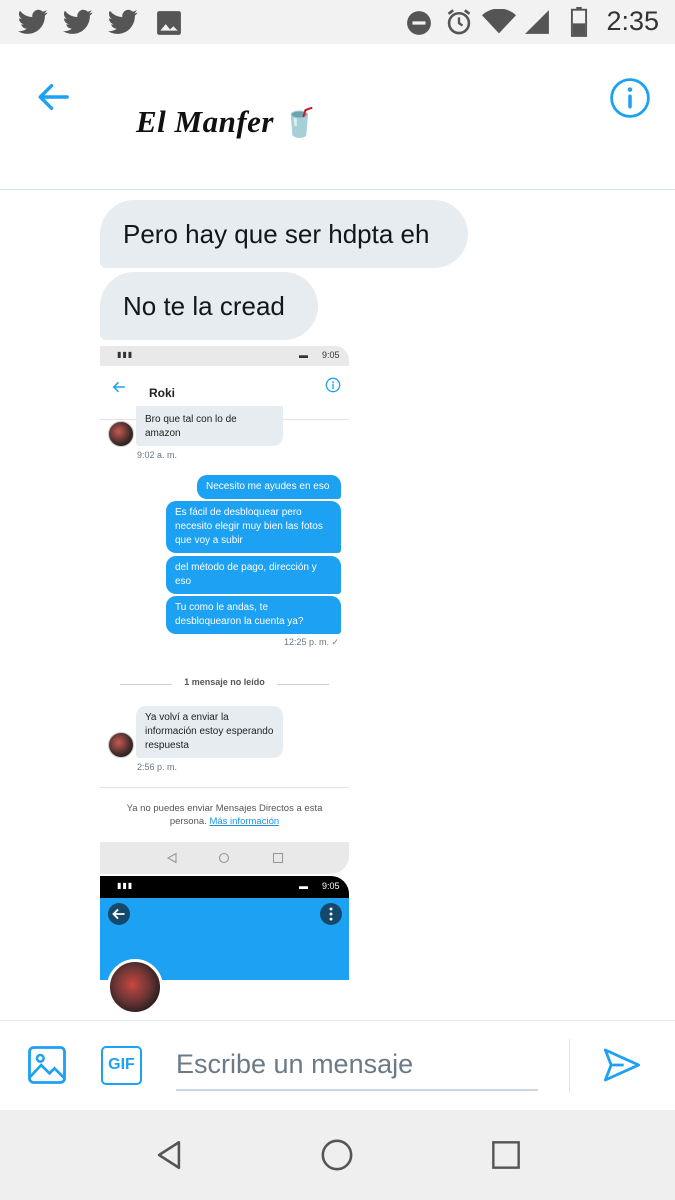 The width and height of the screenshot is (675, 1200). I want to click on message-bubble: No te la cread, so click(209, 306).